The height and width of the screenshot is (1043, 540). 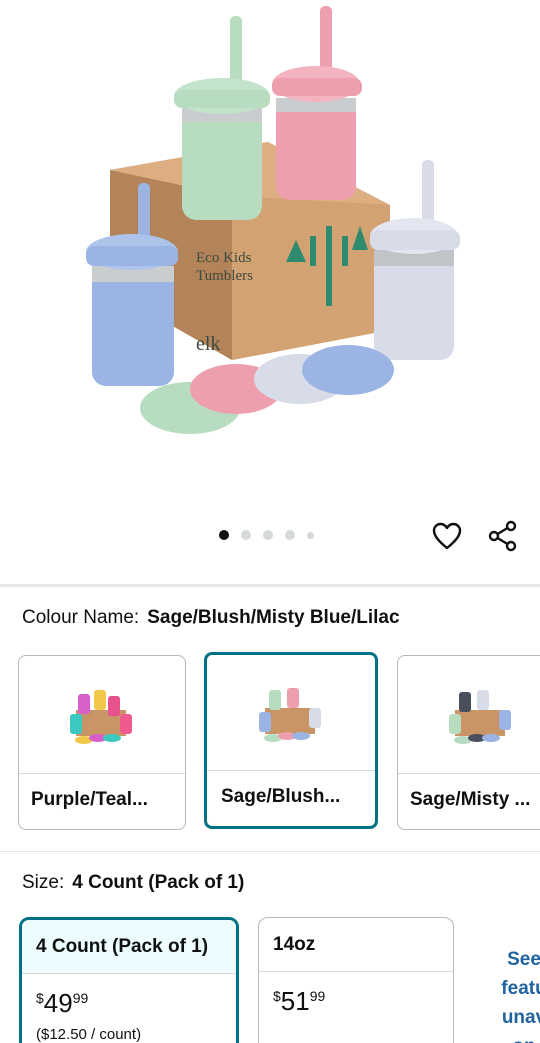 What do you see at coordinates (81, 617) in the screenshot?
I see `colour-name-label: Colour Name:` at bounding box center [81, 617].